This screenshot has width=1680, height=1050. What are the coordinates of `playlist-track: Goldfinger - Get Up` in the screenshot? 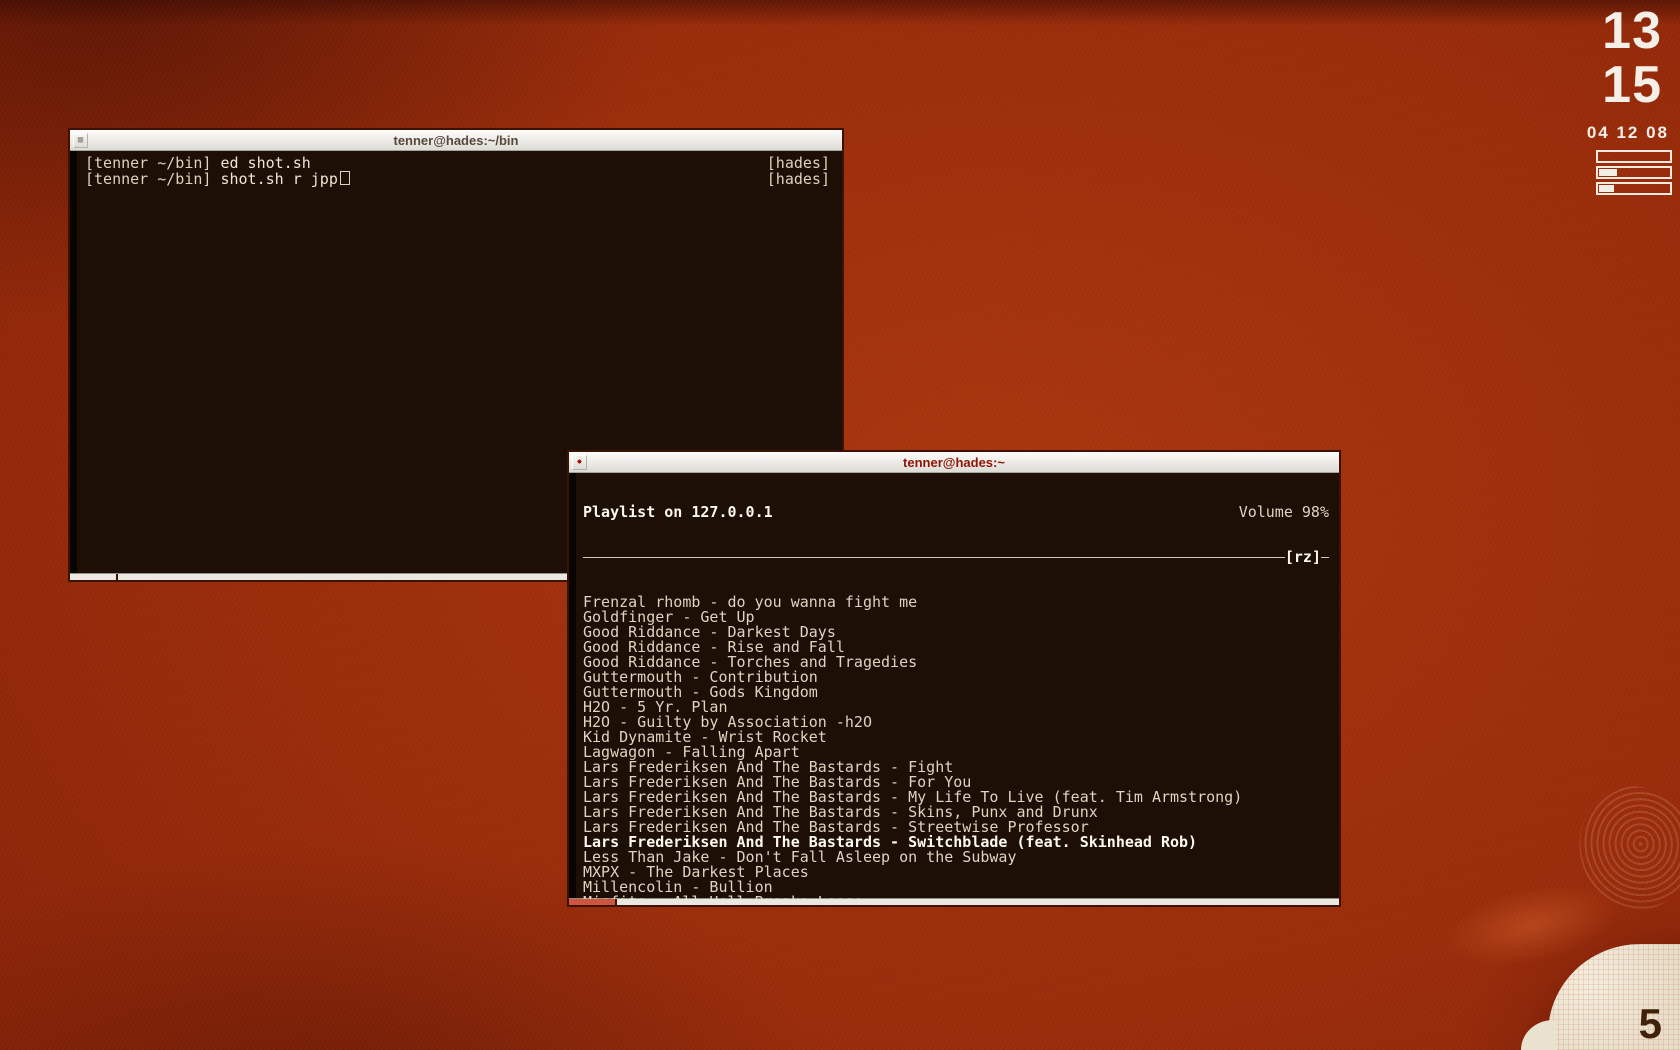 It's located at (954, 617).